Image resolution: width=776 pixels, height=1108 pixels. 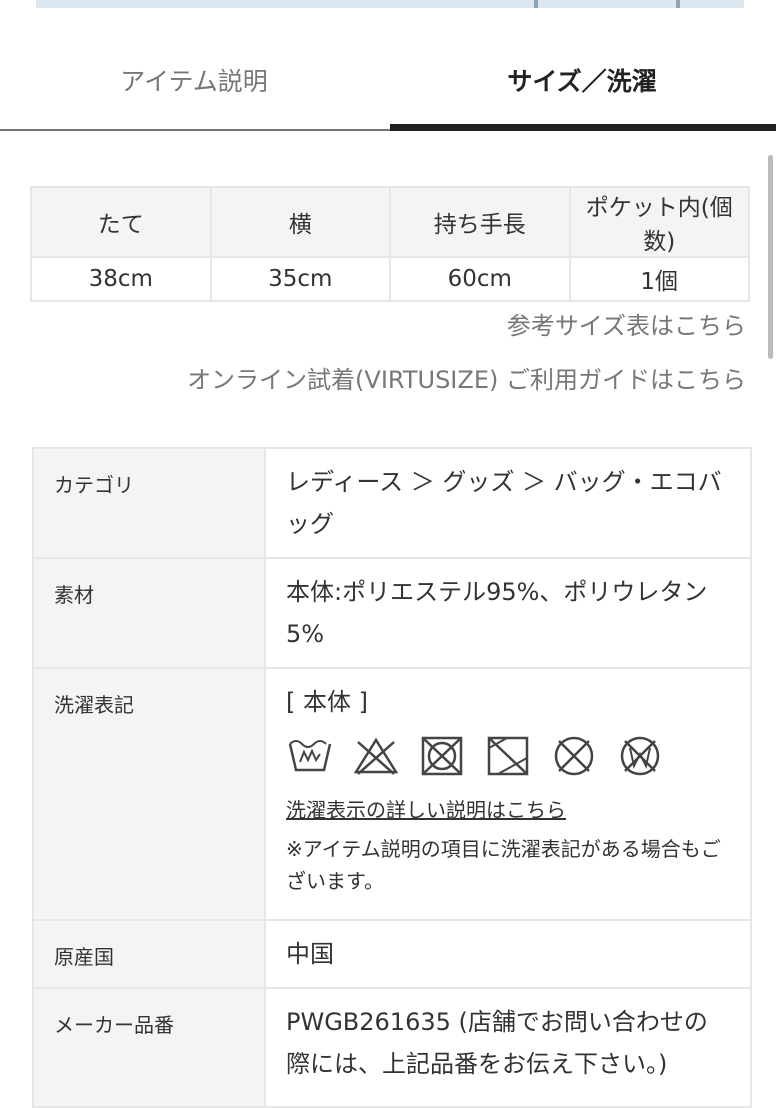 I want to click on size-value-height: 38cm, so click(x=121, y=279).